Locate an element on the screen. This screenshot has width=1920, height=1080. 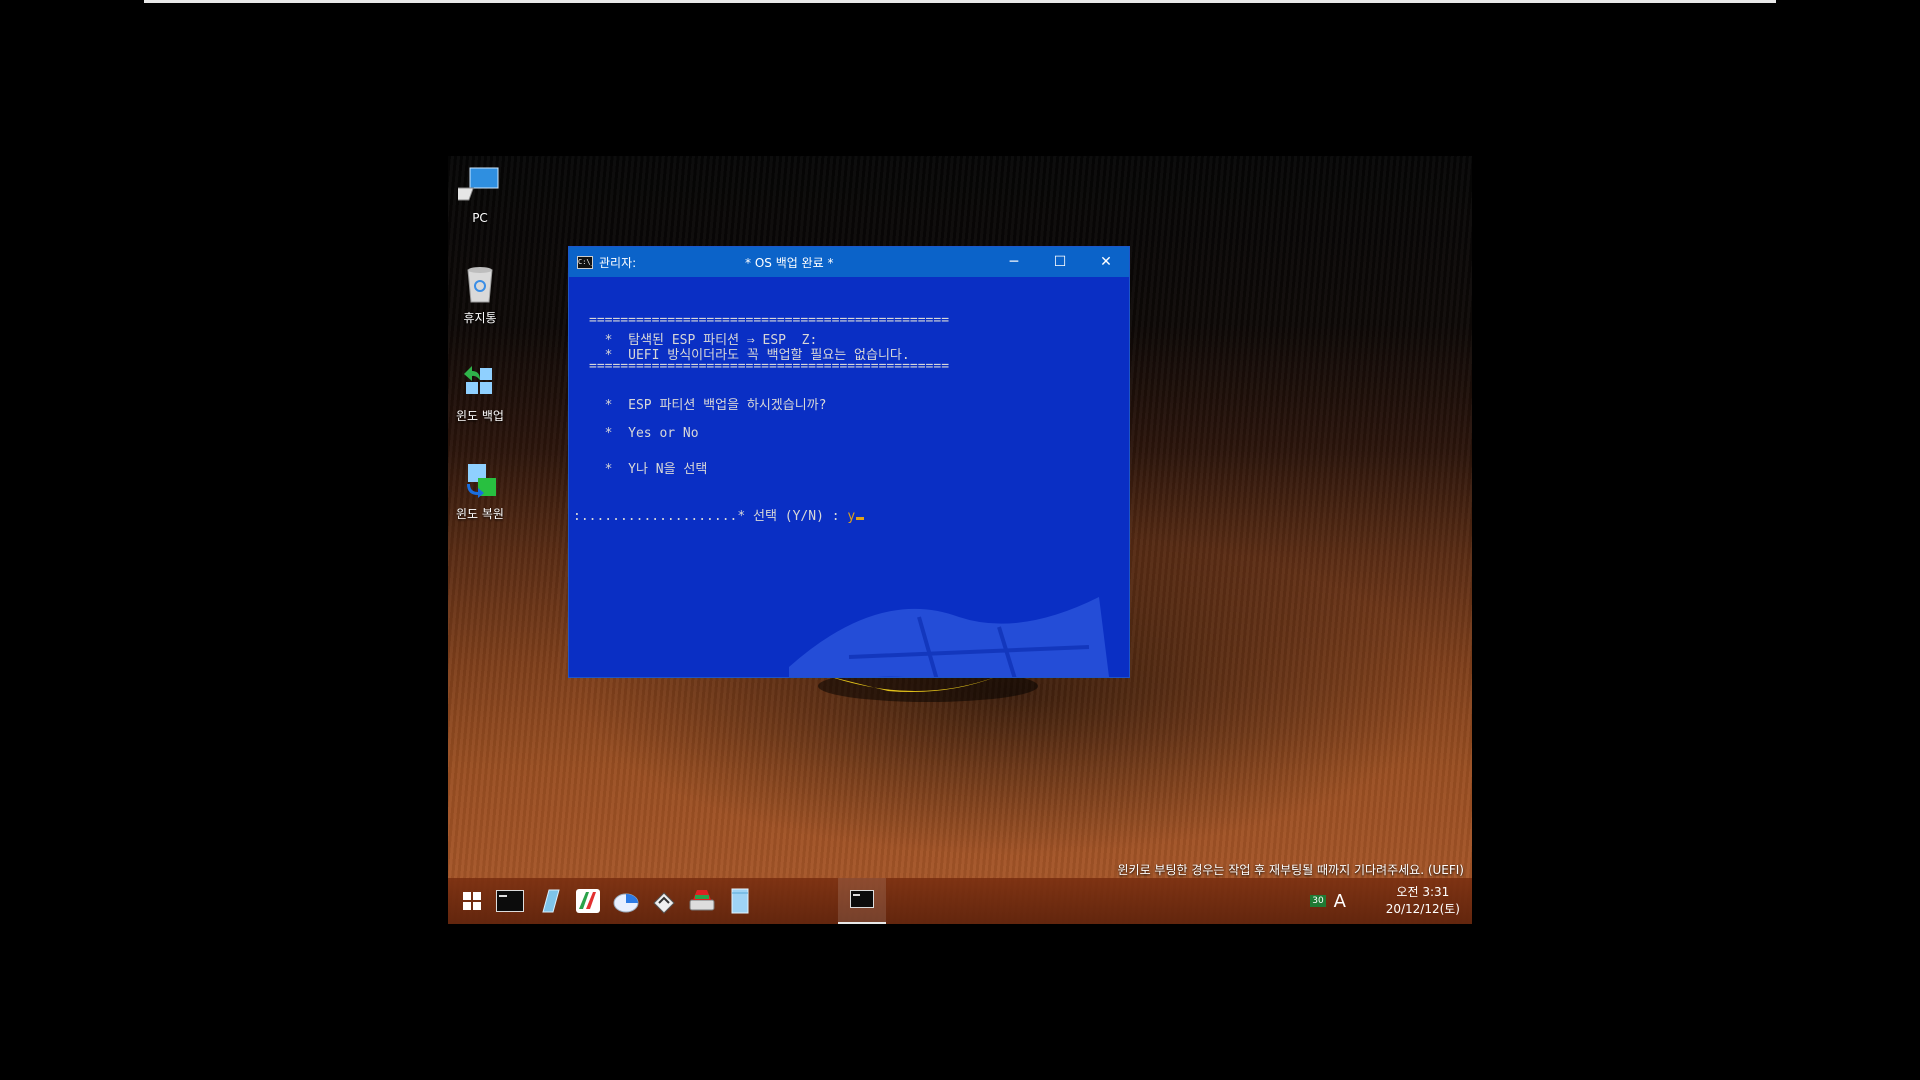
cmd-title-left: 관리자: is located at coordinates (618, 262).